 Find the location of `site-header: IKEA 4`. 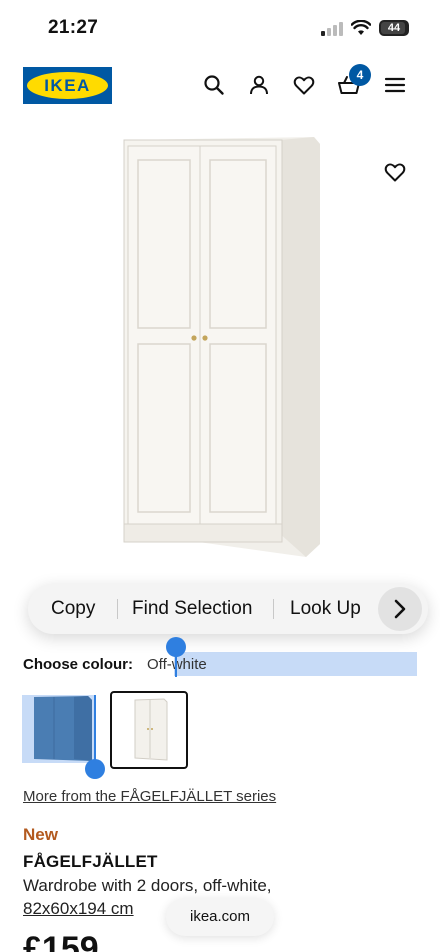

site-header: IKEA 4 is located at coordinates (220, 86).